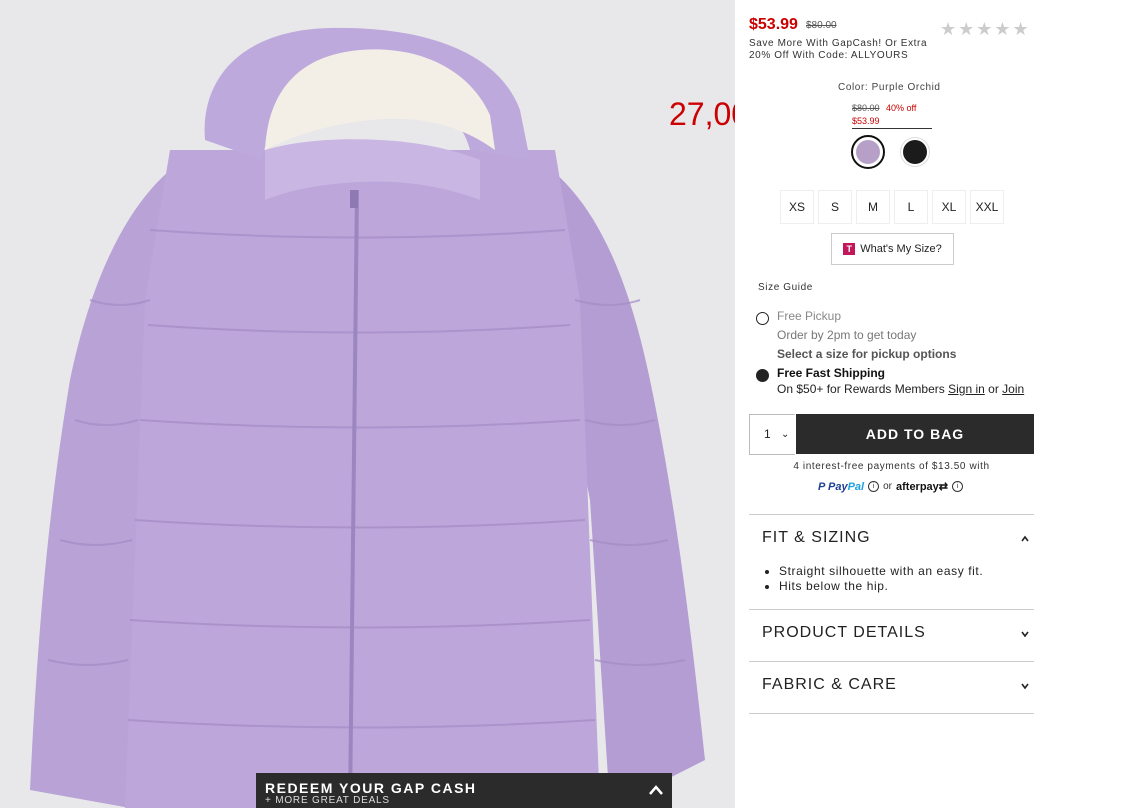 The width and height of the screenshot is (1125, 808). What do you see at coordinates (785, 287) in the screenshot?
I see `size-guide-link: Size Guide` at bounding box center [785, 287].